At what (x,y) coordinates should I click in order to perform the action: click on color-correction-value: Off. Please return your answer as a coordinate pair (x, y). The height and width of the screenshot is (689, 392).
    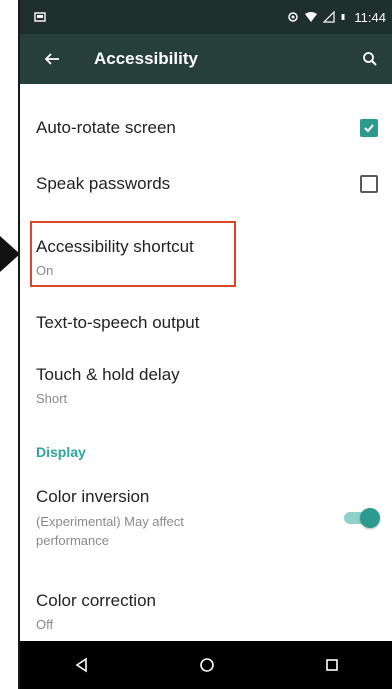
    Looking at the image, I should click on (45, 624).